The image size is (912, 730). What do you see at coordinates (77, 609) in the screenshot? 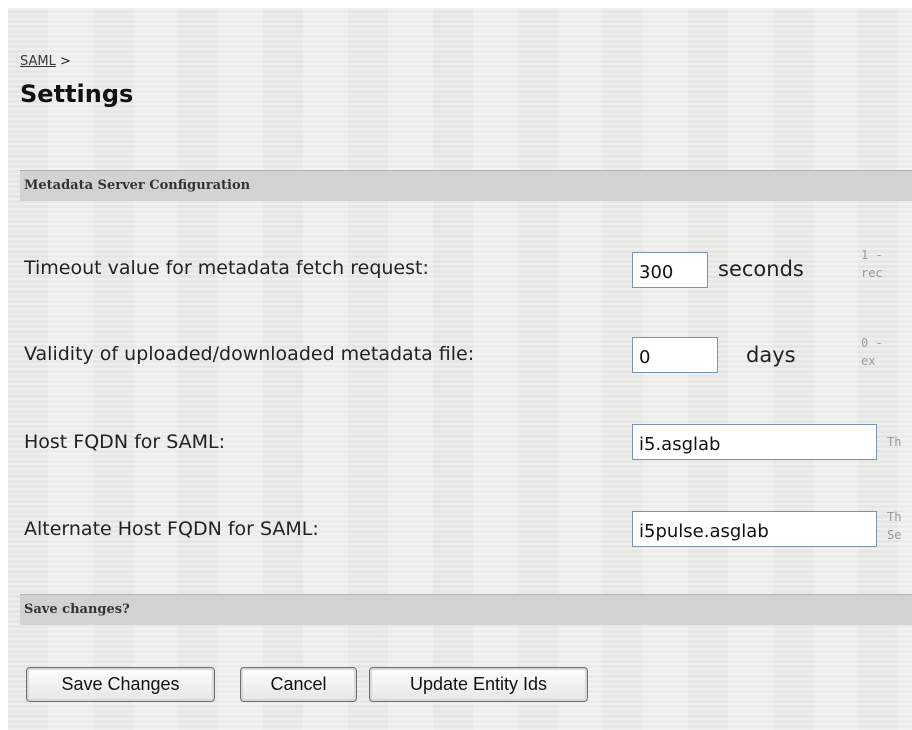
I see `section-header-save-label: Save changes?` at bounding box center [77, 609].